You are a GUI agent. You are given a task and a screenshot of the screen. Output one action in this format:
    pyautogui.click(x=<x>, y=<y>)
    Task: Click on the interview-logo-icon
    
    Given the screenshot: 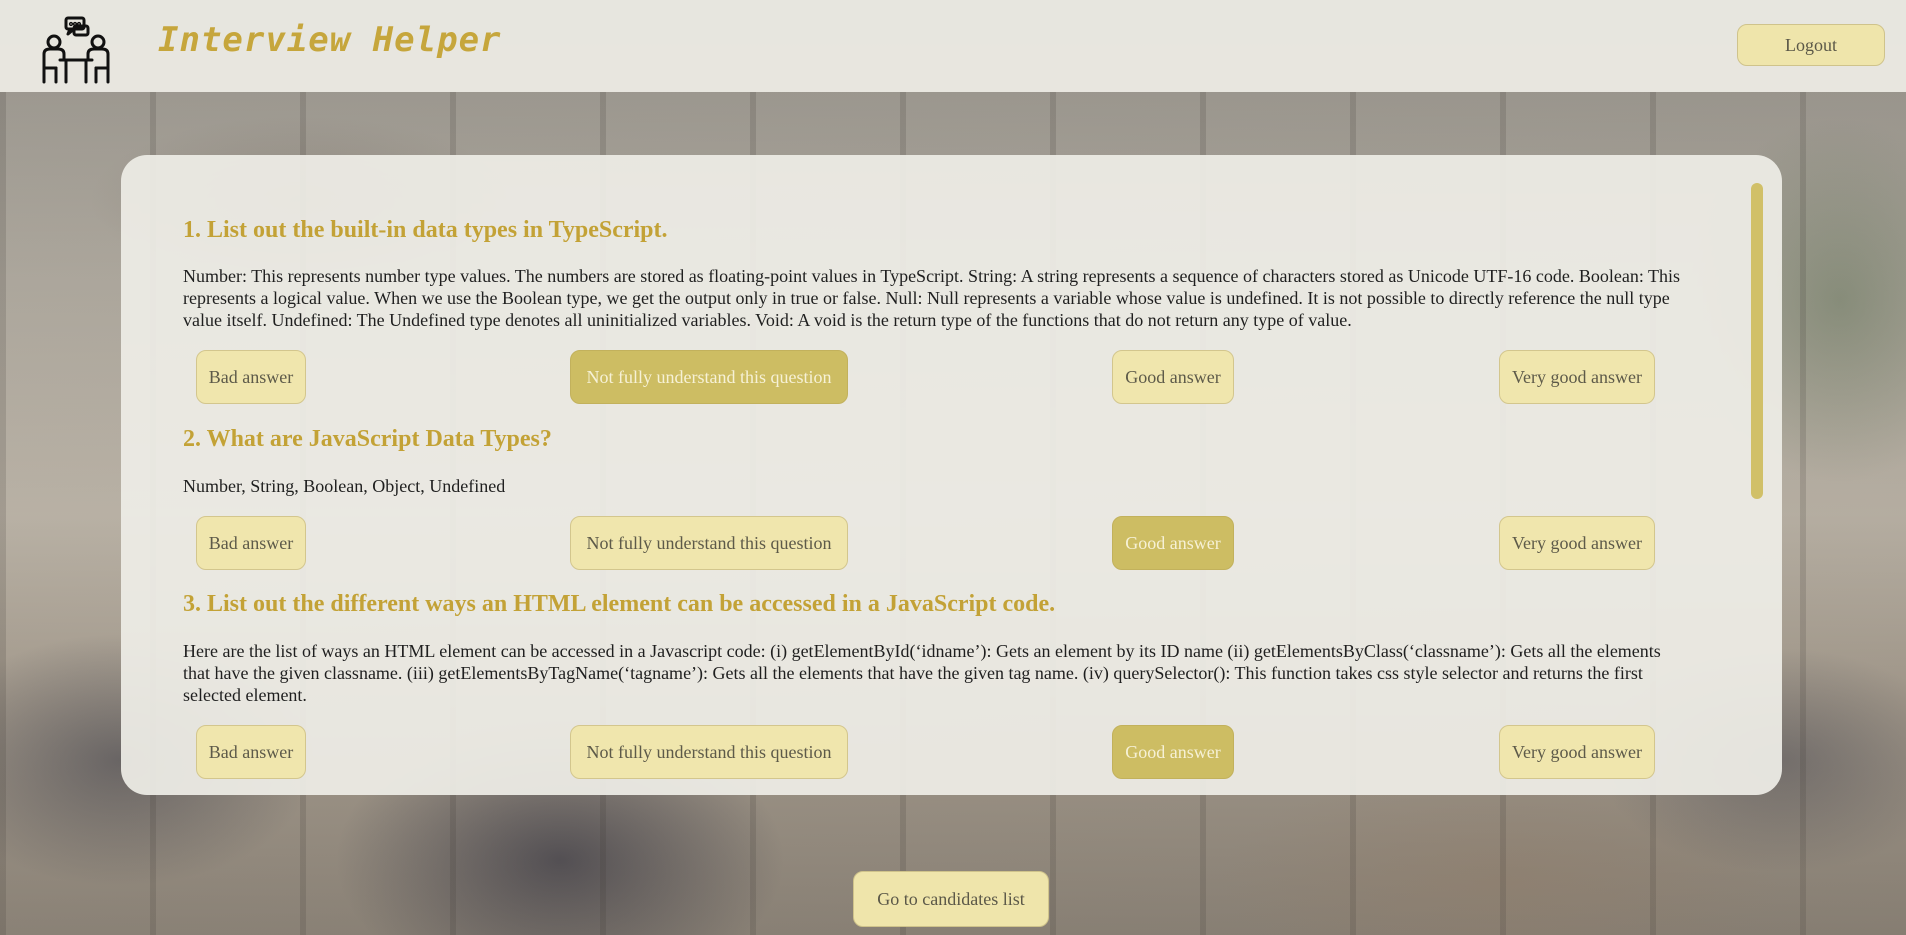 What is the action you would take?
    pyautogui.click(x=76, y=50)
    